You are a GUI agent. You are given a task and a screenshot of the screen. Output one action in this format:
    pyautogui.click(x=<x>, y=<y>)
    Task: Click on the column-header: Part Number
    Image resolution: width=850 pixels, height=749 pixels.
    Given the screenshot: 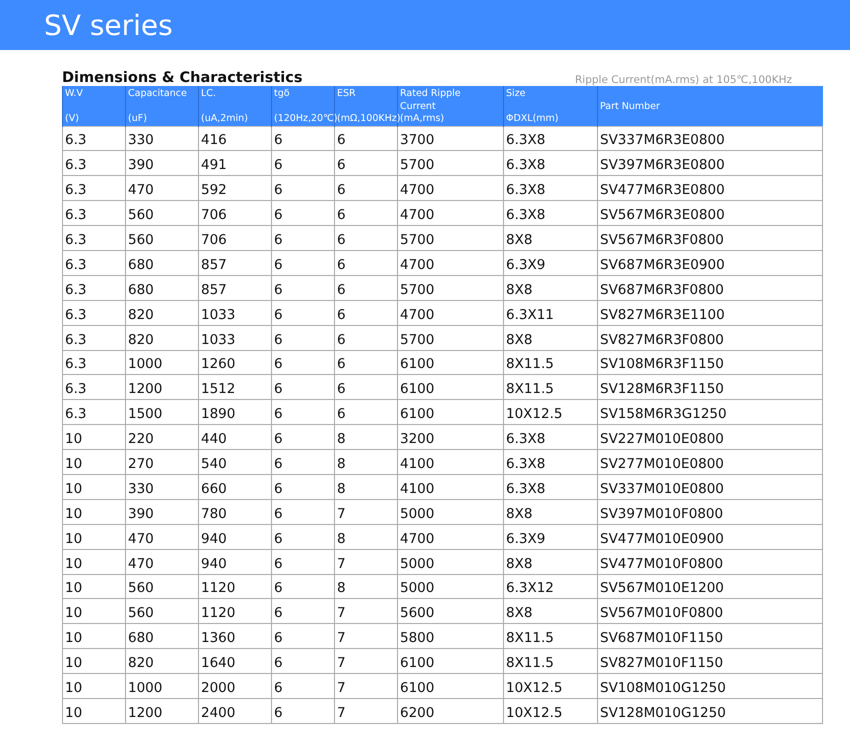 What is the action you would take?
    pyautogui.click(x=710, y=106)
    